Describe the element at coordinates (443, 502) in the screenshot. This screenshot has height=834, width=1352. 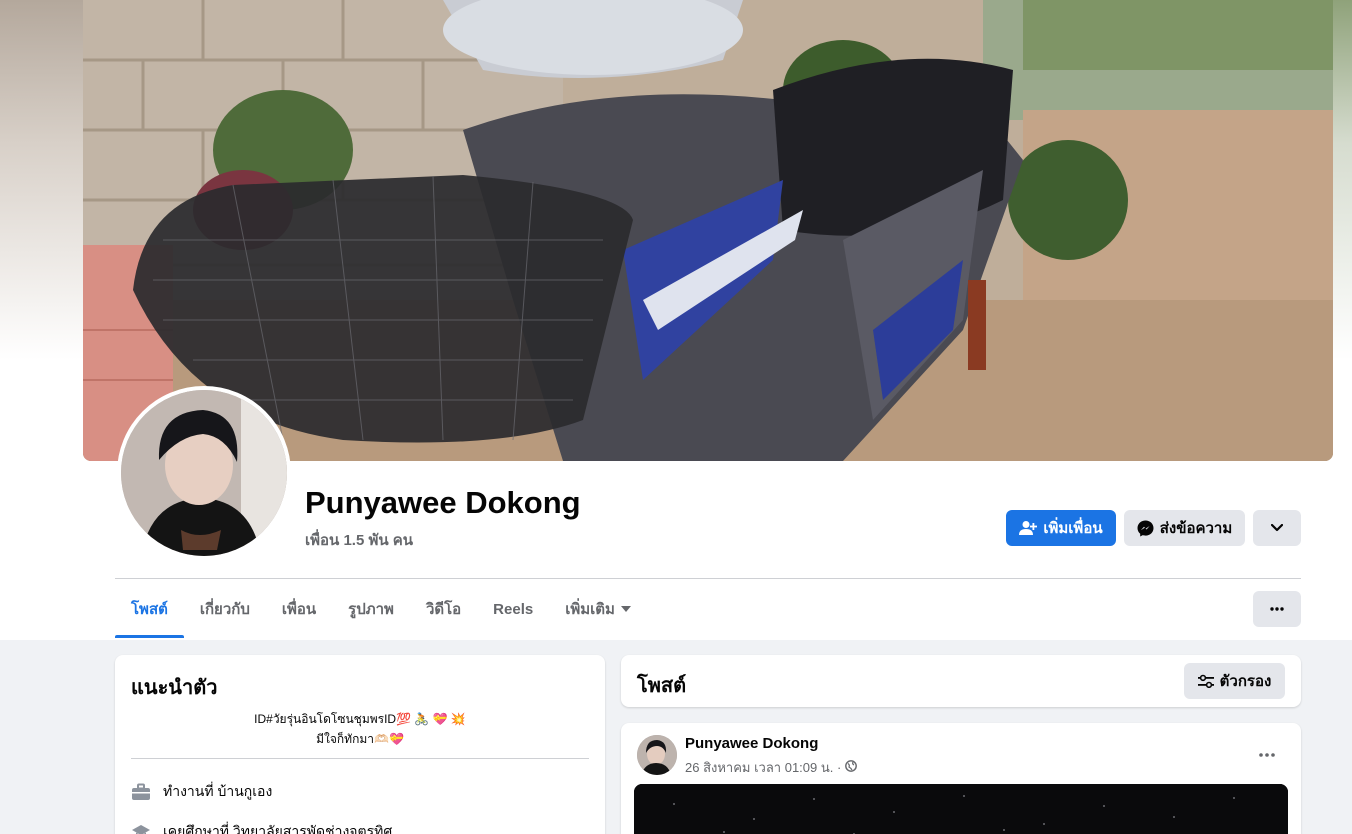
I see `profile-name: Punyawee Dokong` at that location.